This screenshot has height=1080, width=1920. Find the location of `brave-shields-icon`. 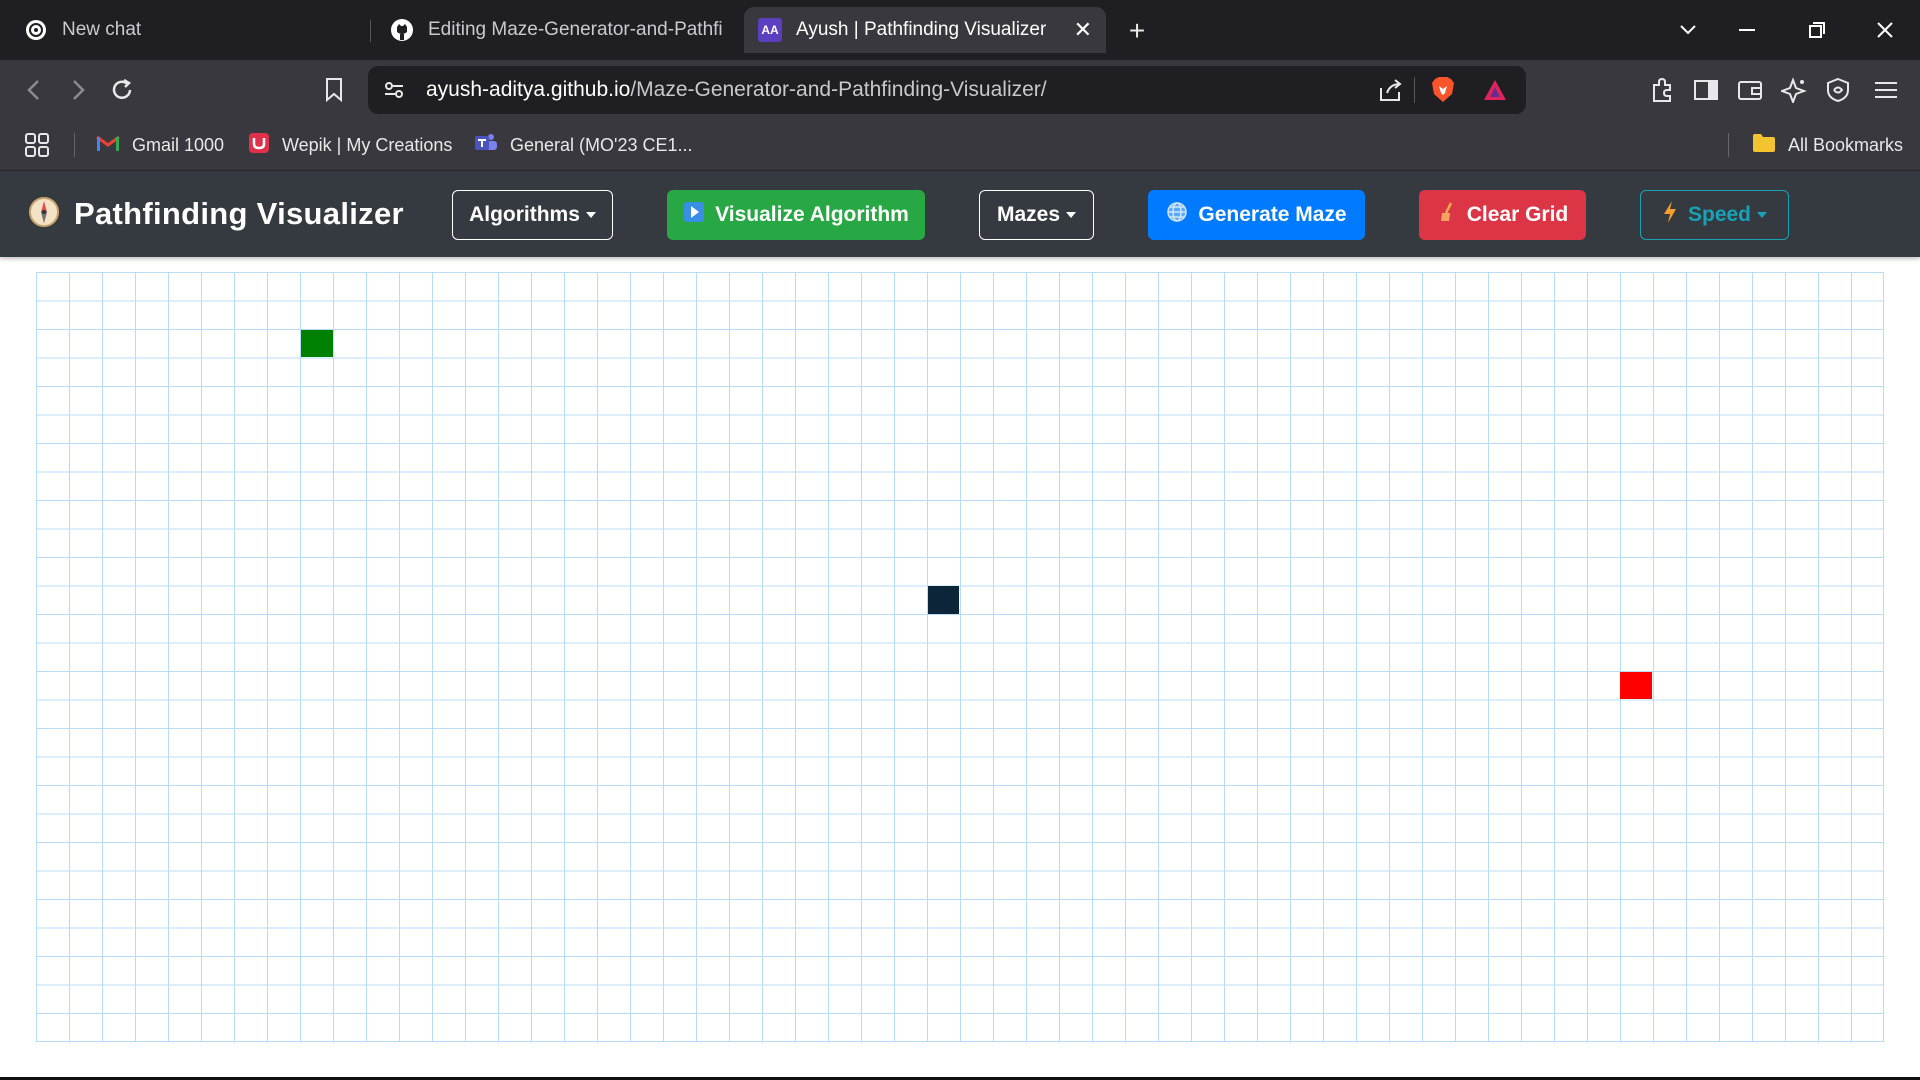

brave-shields-icon is located at coordinates (1443, 92).